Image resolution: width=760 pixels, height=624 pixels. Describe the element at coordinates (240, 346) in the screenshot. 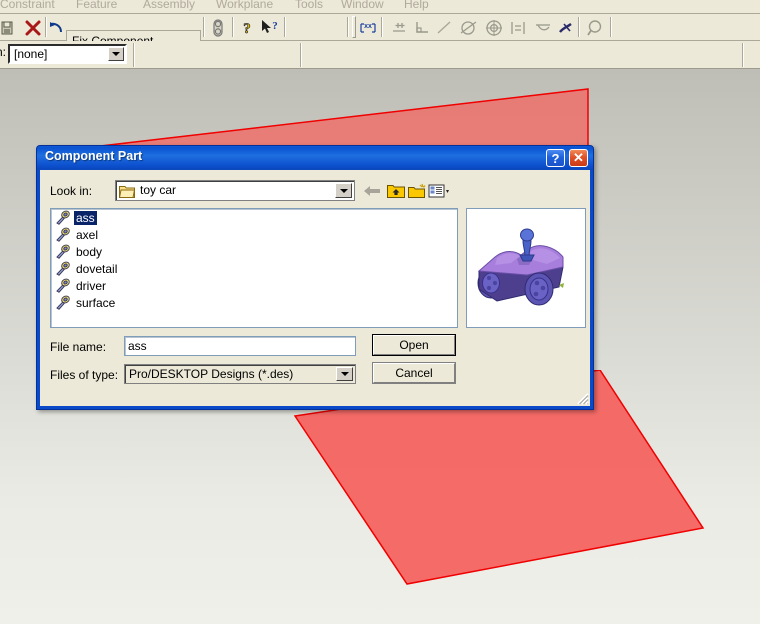

I see `filename-input: ass` at that location.